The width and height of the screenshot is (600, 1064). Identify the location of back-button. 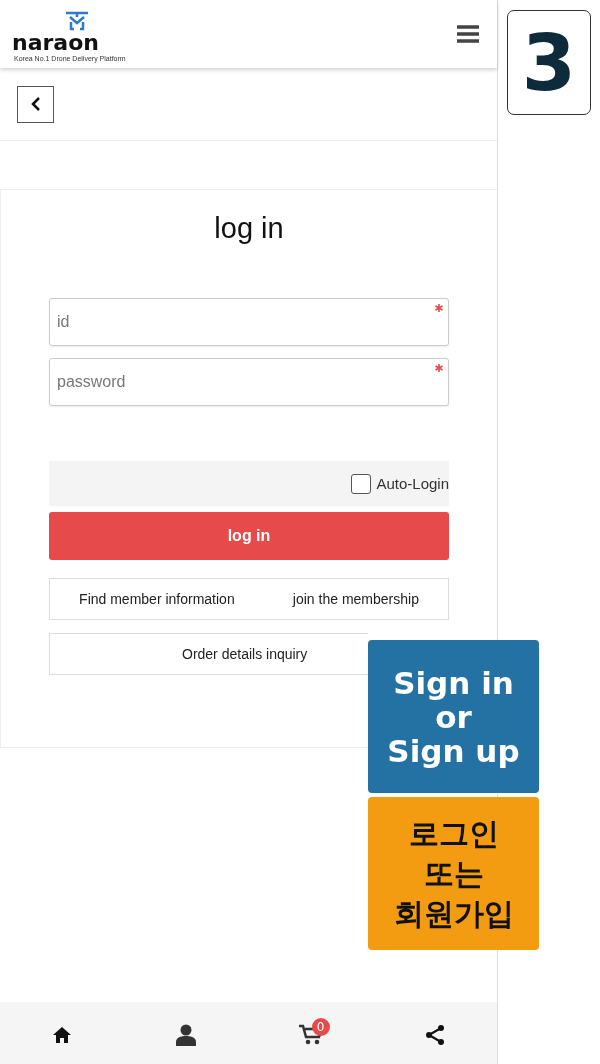
(35, 104).